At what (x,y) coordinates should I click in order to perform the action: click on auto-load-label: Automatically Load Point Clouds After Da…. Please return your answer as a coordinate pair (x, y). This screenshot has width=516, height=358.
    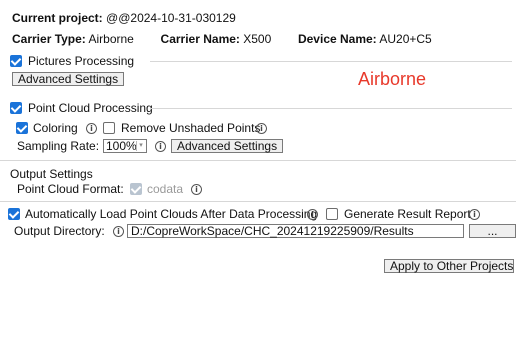
    Looking at the image, I should click on (171, 214).